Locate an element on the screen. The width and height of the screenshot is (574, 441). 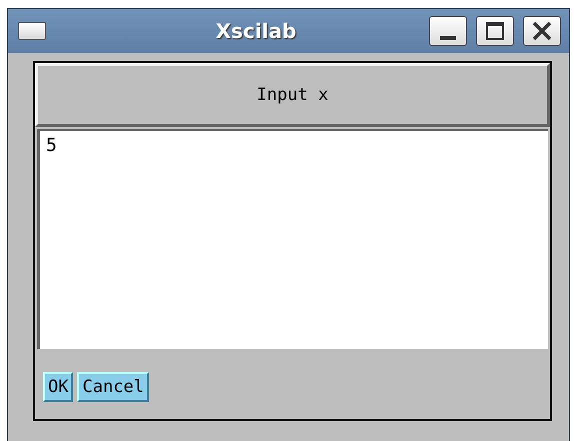
close-button is located at coordinates (542, 31).